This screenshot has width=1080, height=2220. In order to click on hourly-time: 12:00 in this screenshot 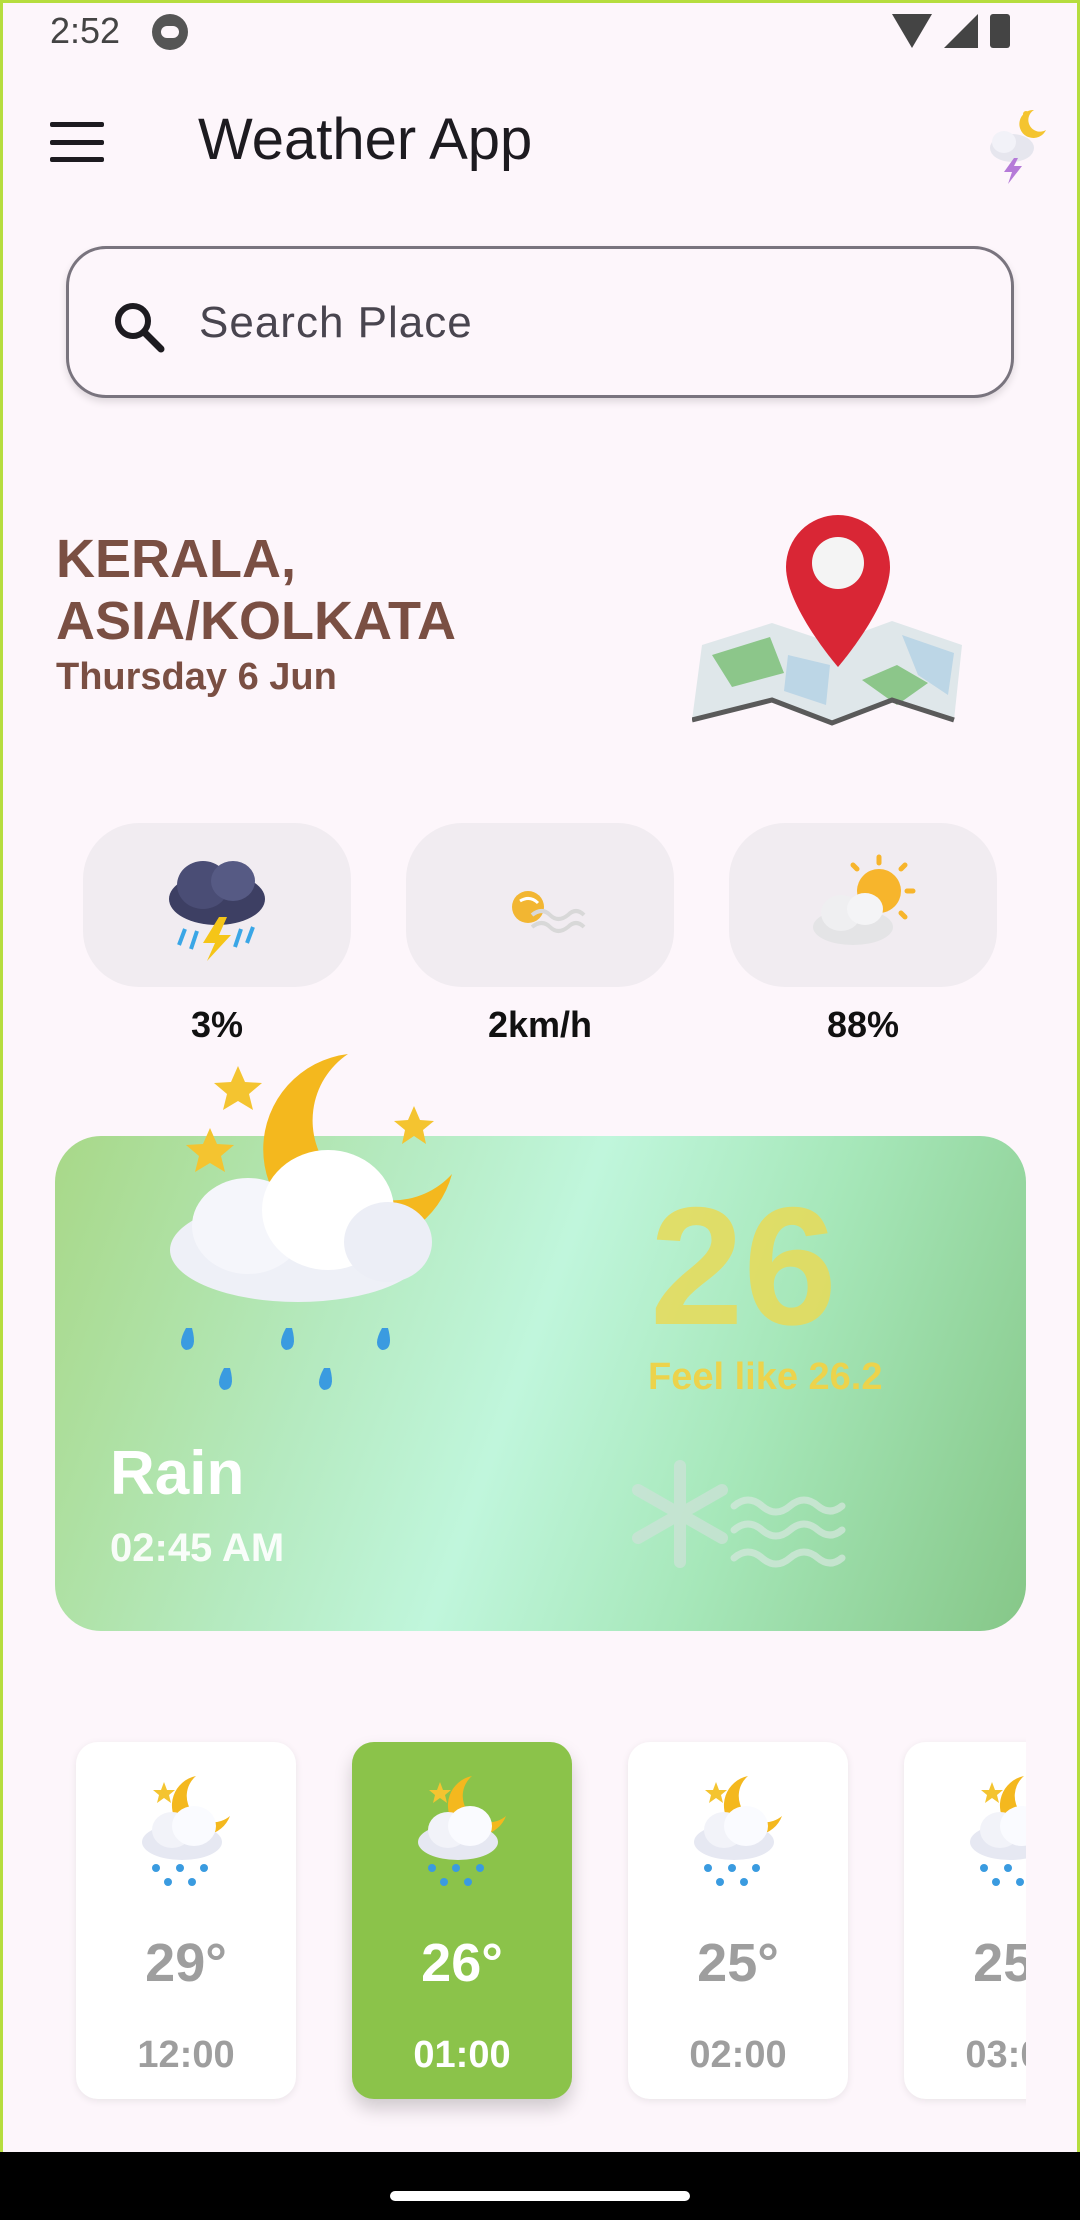, I will do `click(186, 2055)`.